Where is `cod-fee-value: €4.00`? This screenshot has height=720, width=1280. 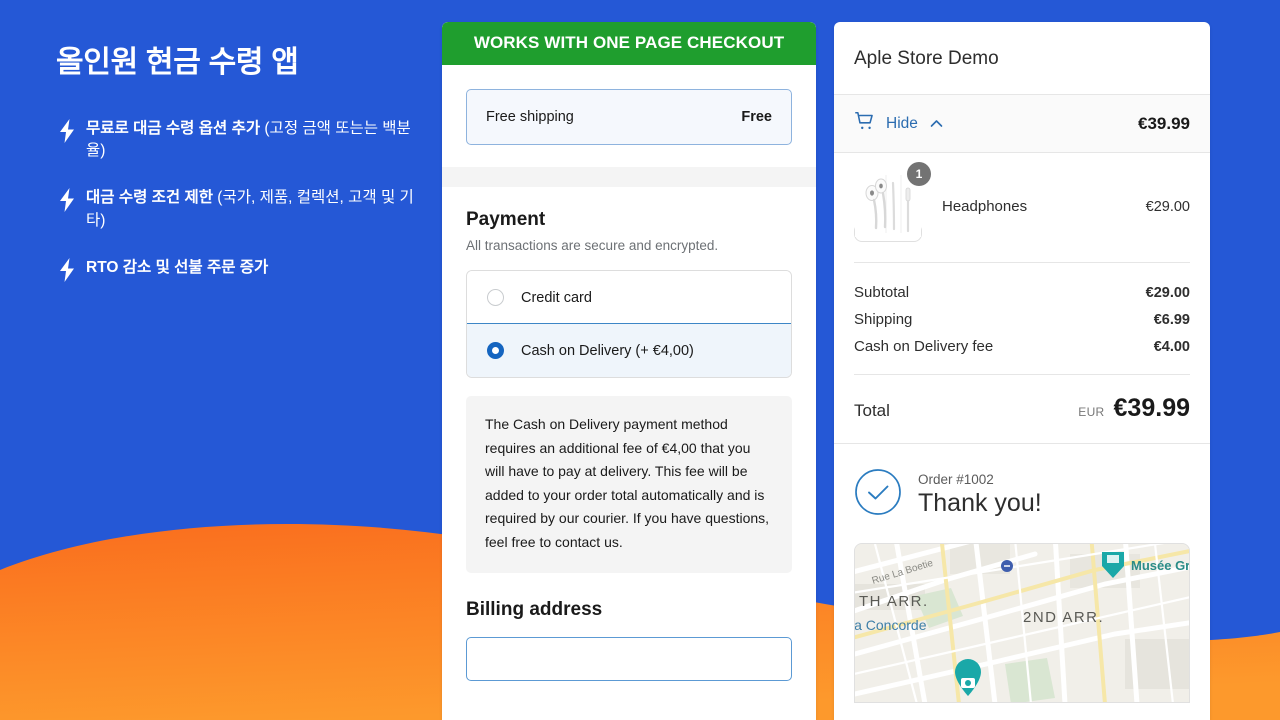 cod-fee-value: €4.00 is located at coordinates (1171, 347).